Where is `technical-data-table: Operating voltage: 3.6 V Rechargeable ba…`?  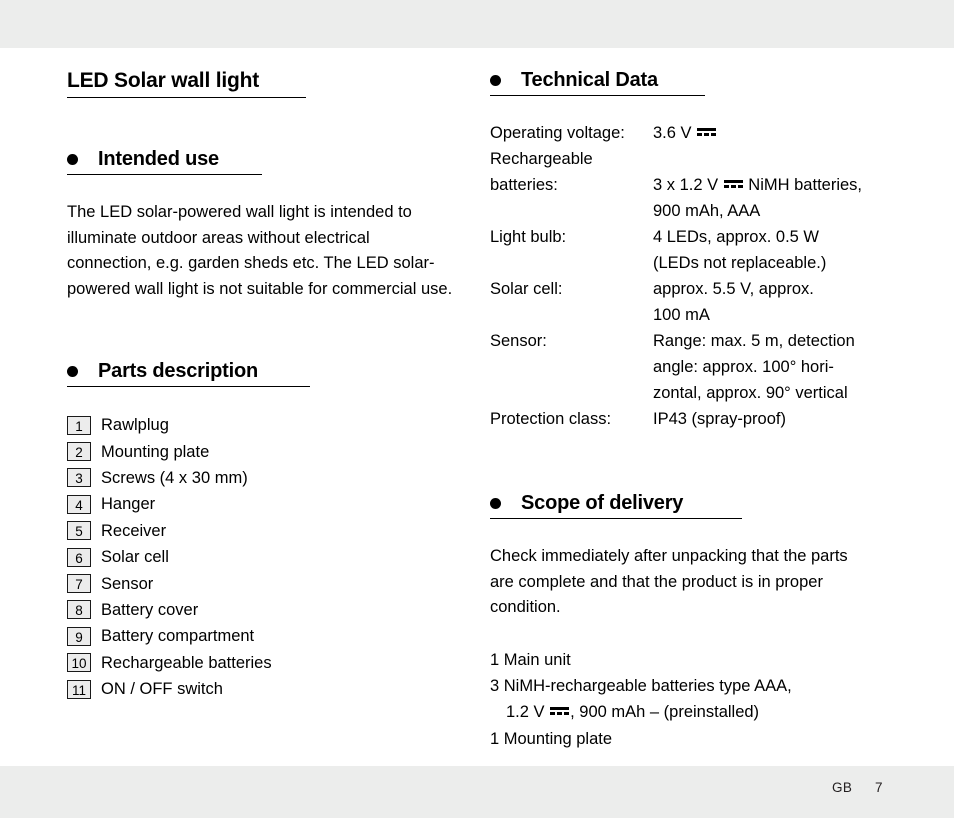
technical-data-table: Operating voltage: 3.6 V Rechargeable ba… is located at coordinates (676, 276).